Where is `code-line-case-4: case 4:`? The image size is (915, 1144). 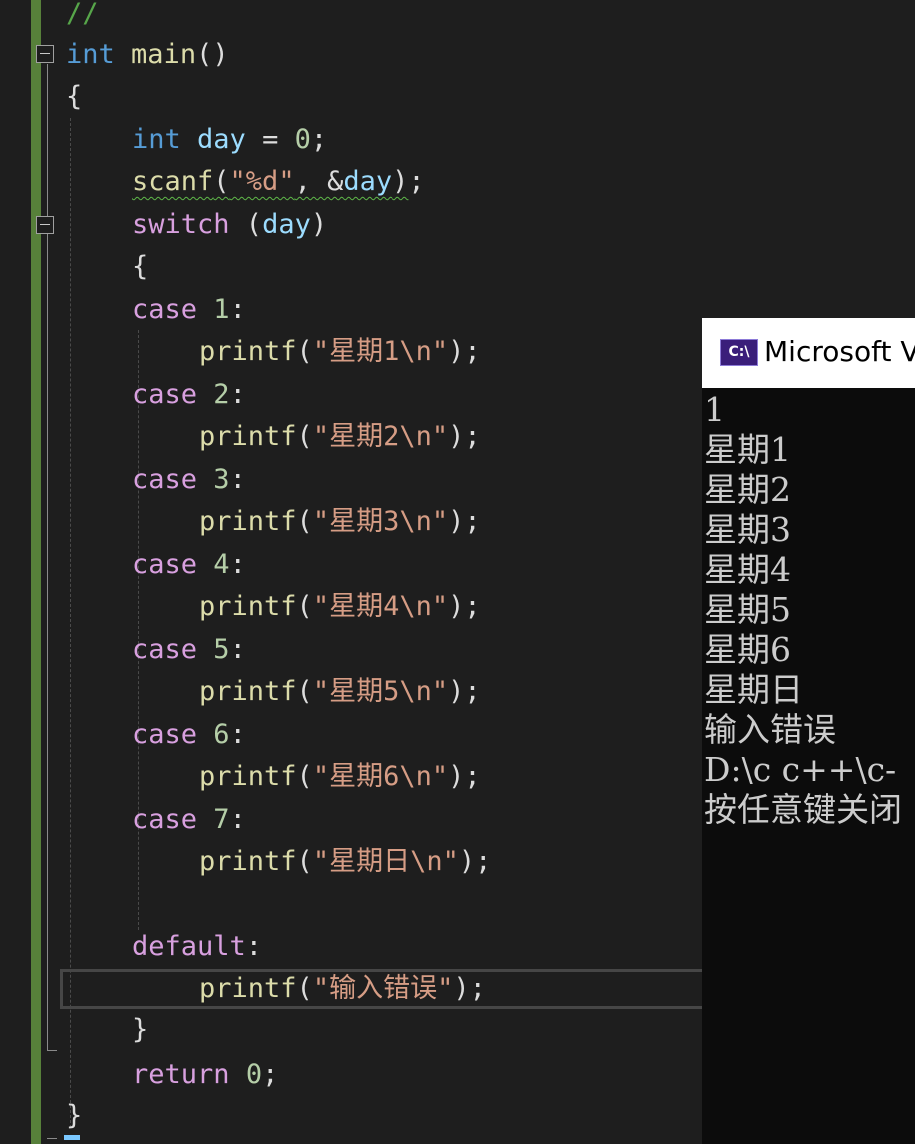 code-line-case-4: case 4: is located at coordinates (189, 564).